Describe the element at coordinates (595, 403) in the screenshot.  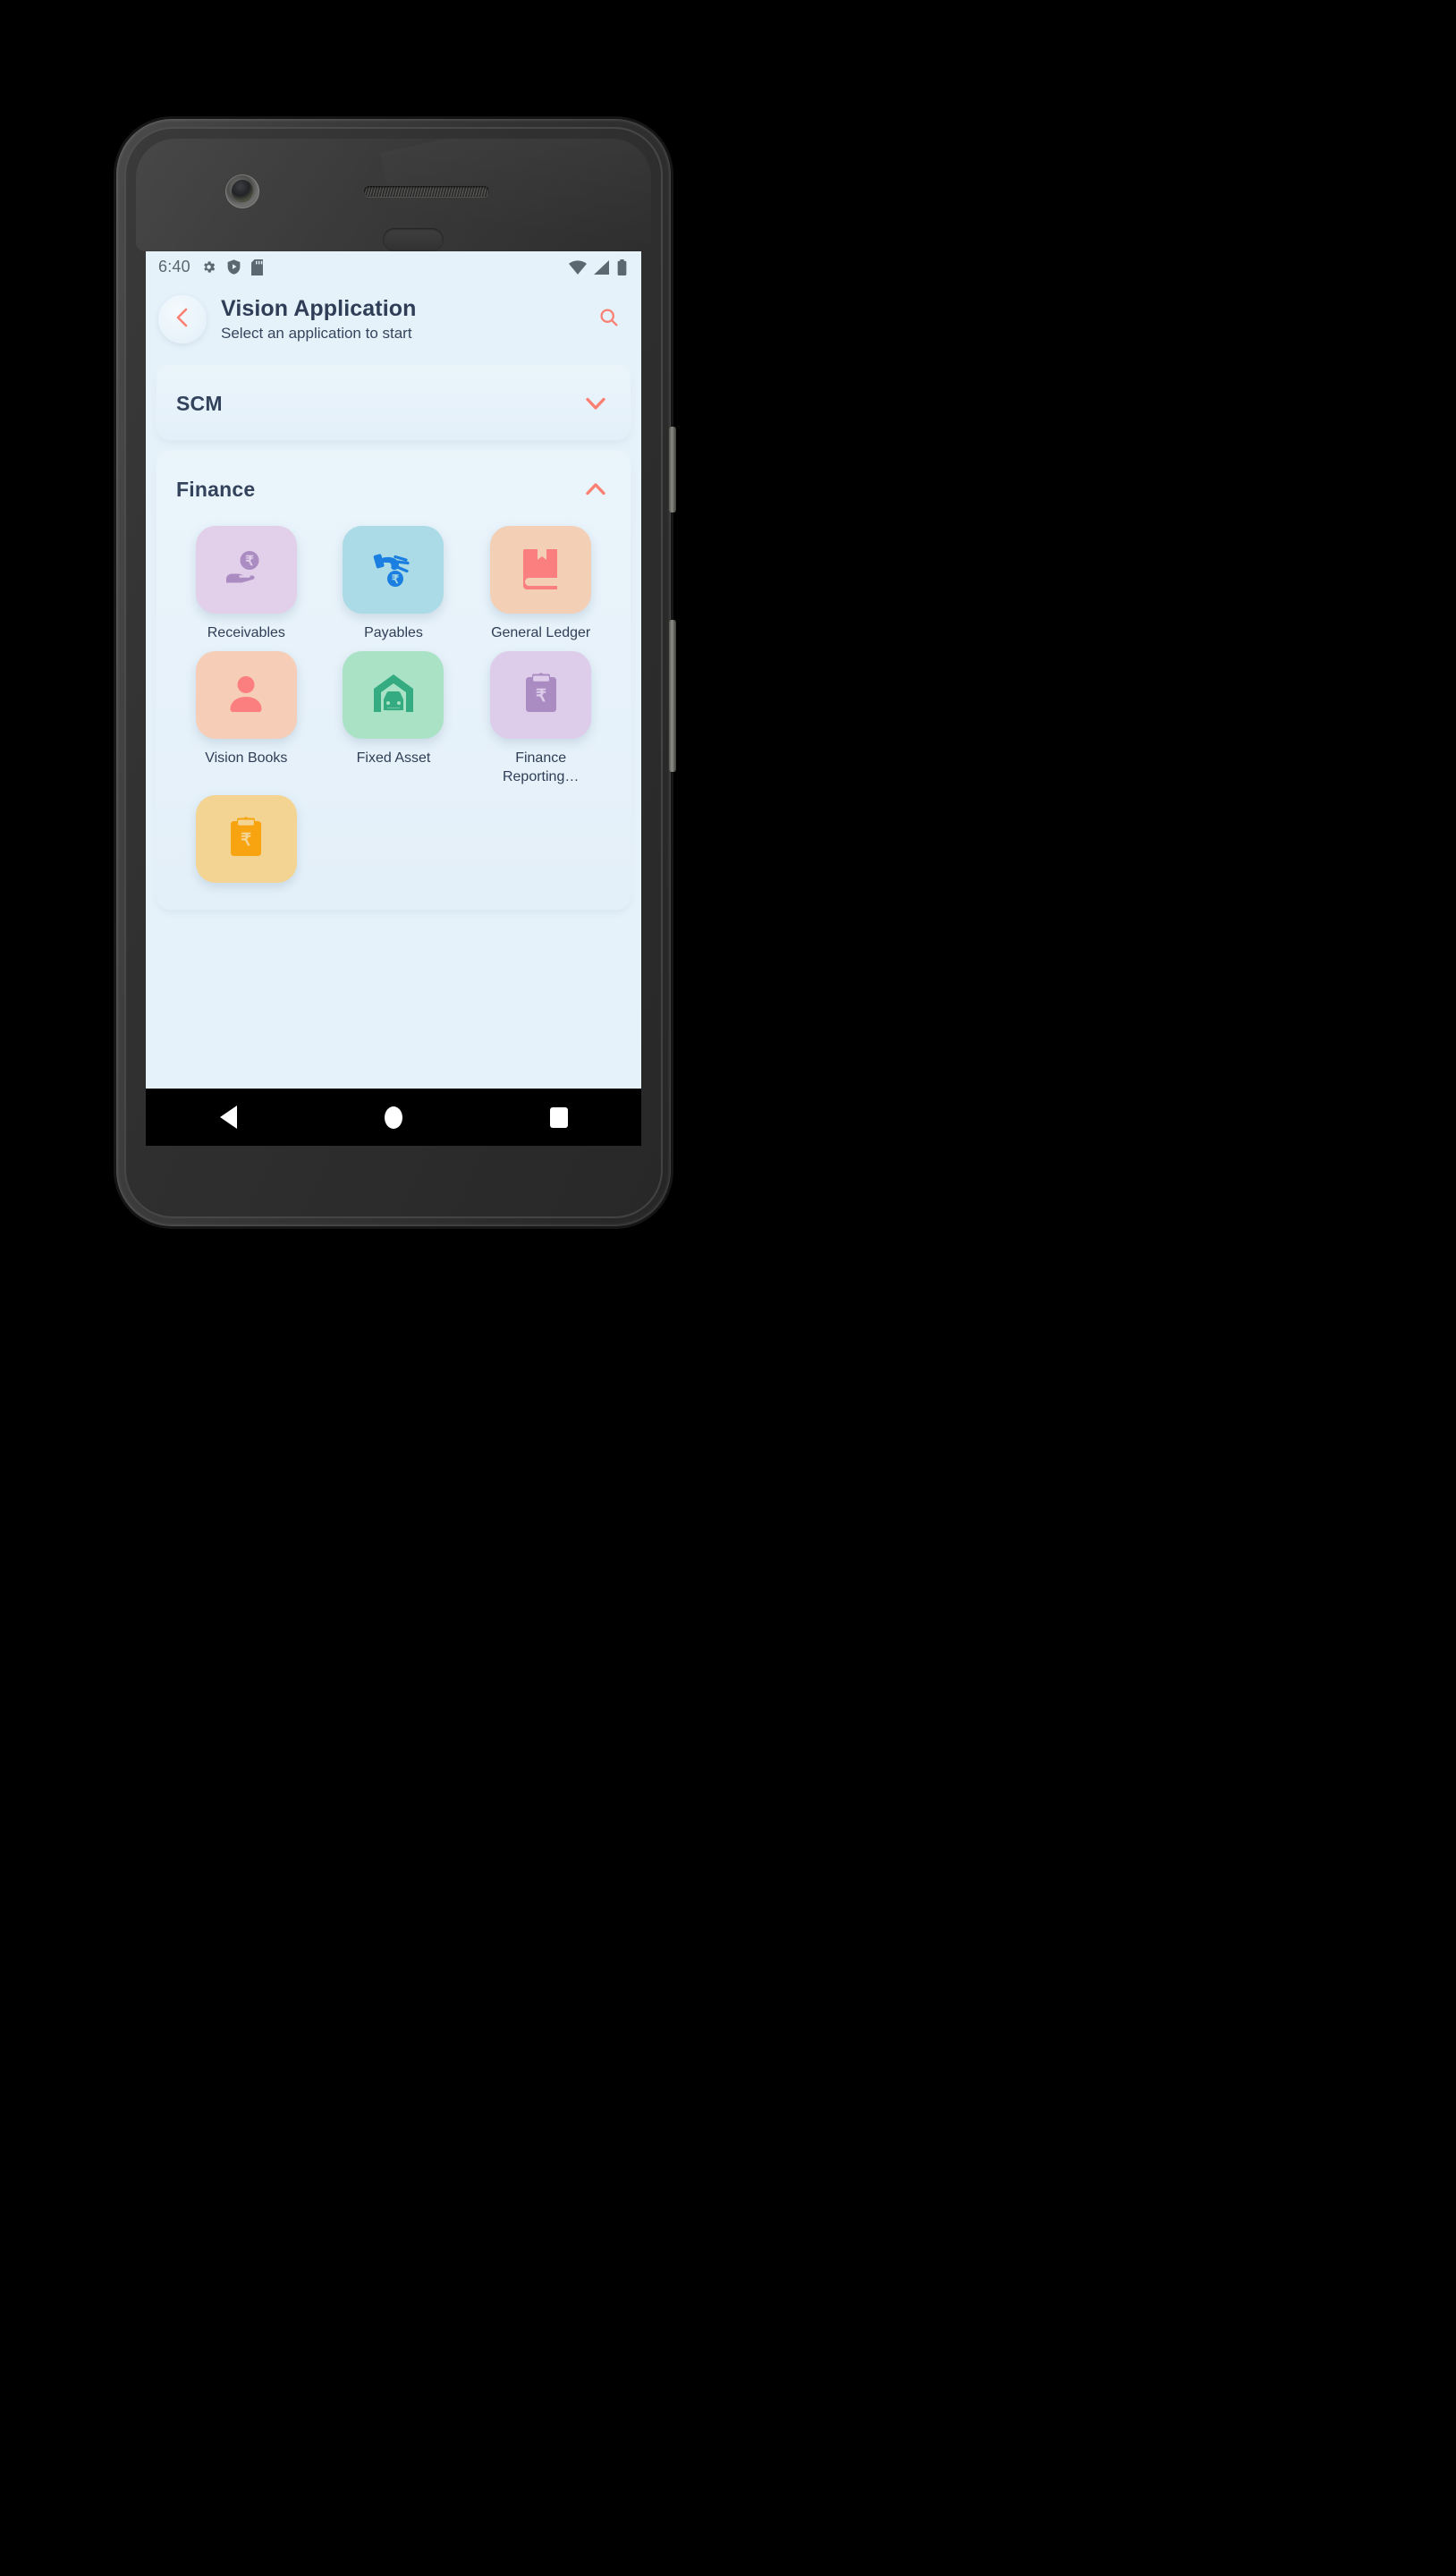
I see `chevron-down-icon` at that location.